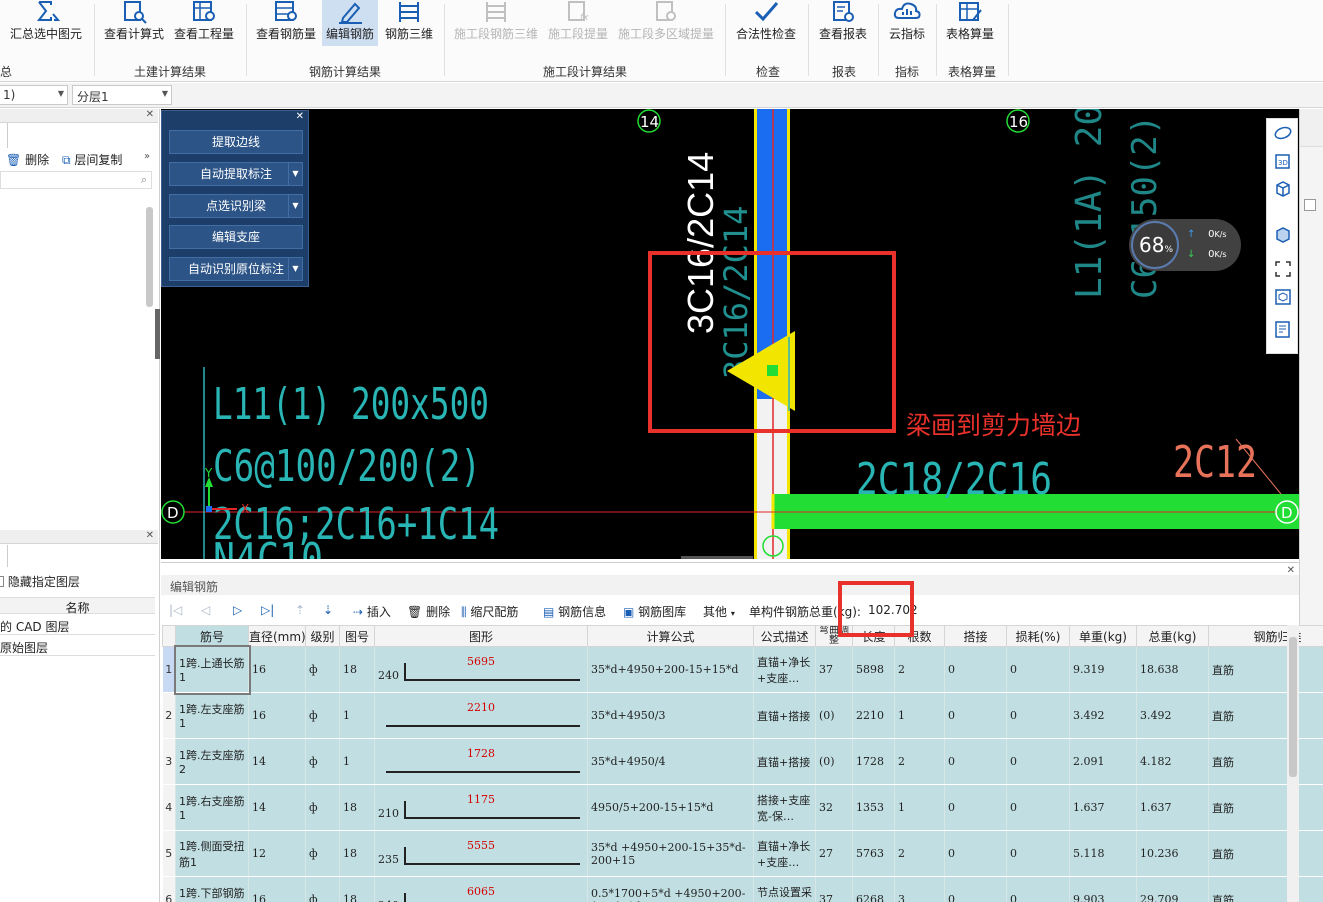 The width and height of the screenshot is (1323, 902). Describe the element at coordinates (1265, 636) in the screenshot. I see `column-header: 钢筋归类` at that location.